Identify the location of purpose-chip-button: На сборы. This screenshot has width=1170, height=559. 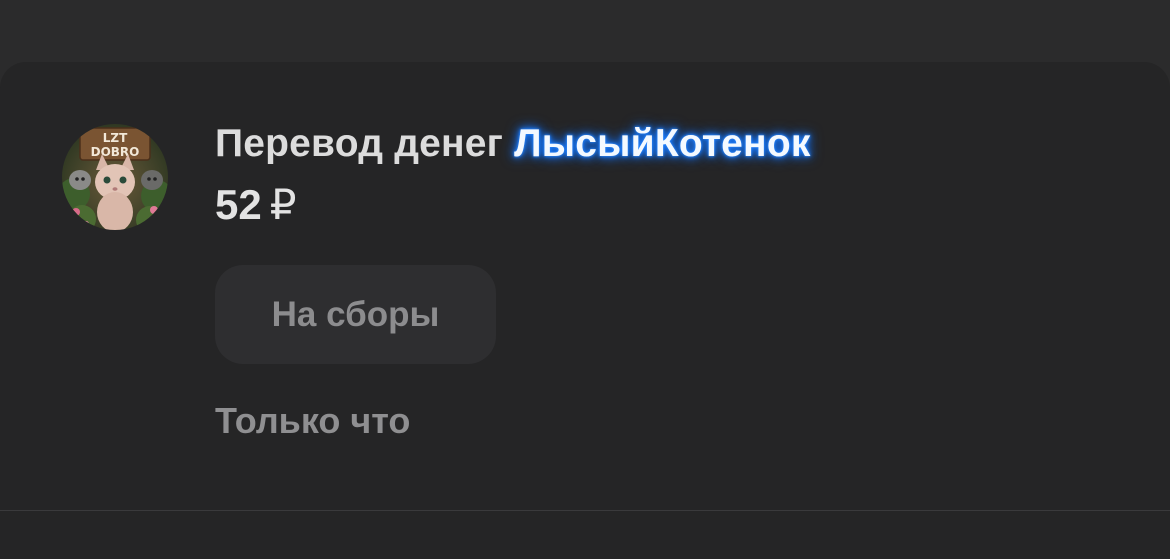
(355, 314).